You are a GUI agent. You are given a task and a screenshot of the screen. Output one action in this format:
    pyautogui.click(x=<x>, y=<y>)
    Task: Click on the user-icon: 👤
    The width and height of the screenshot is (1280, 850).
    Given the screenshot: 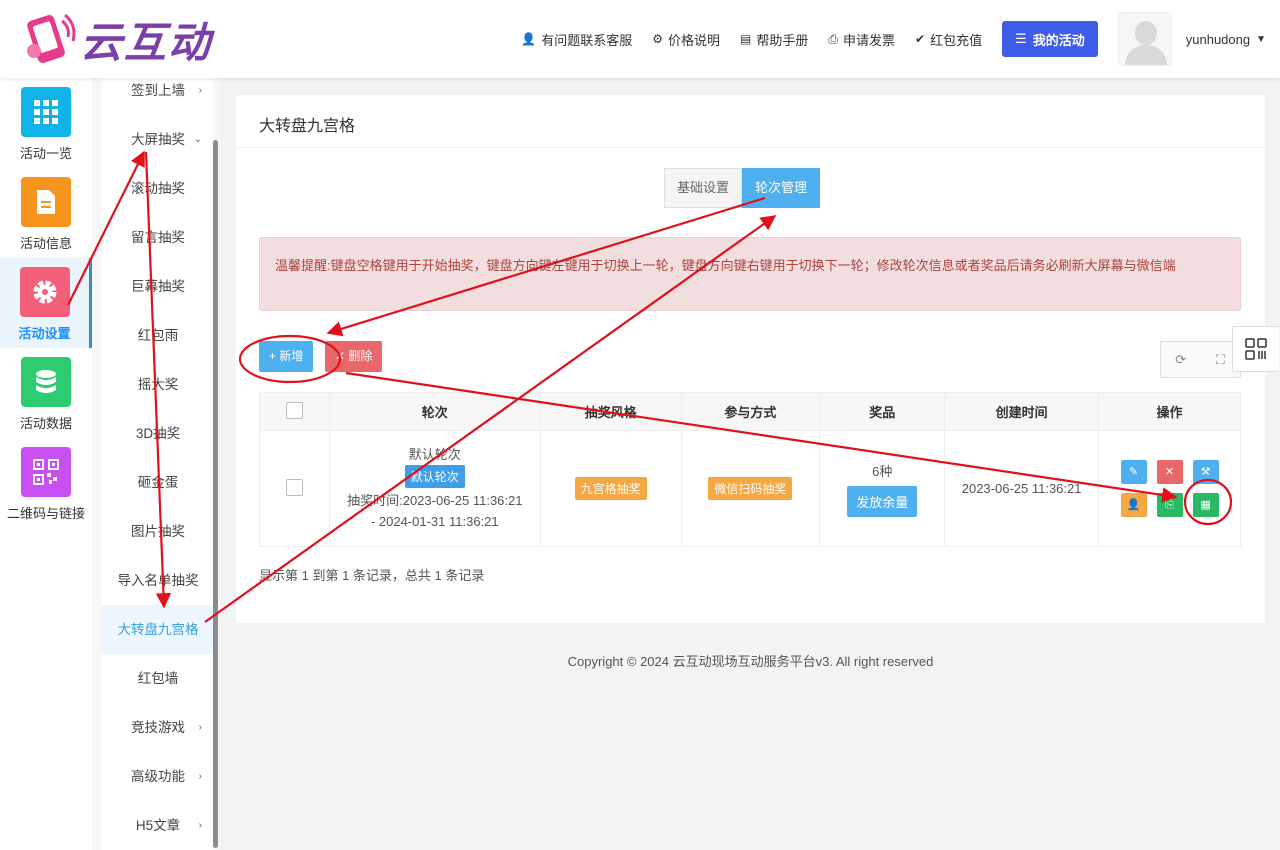 What is the action you would take?
    pyautogui.click(x=1133, y=505)
    